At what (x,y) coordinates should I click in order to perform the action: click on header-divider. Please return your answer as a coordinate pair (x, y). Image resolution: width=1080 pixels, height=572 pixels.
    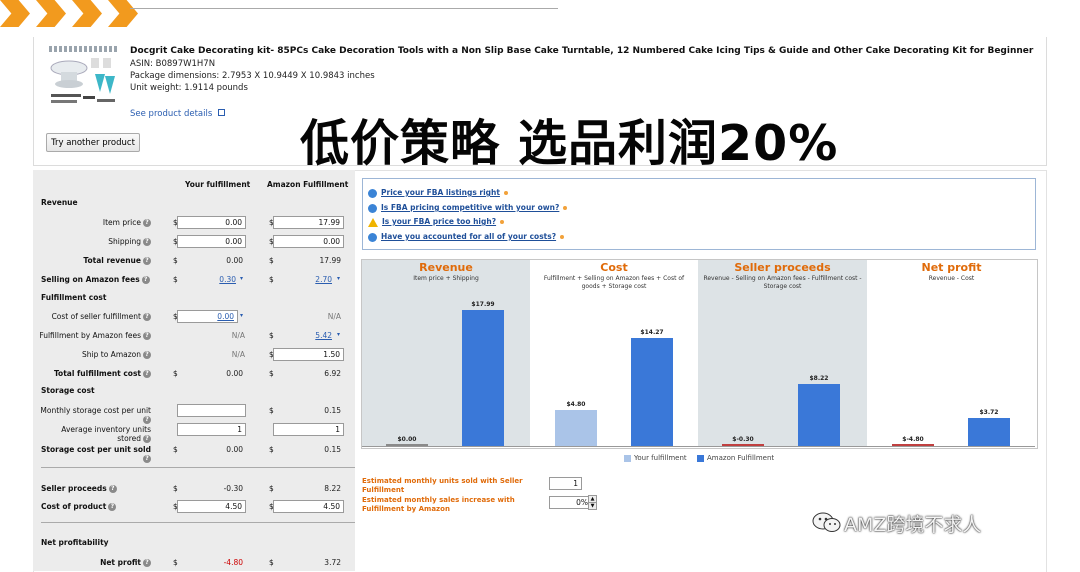
    Looking at the image, I should click on (344, 8).